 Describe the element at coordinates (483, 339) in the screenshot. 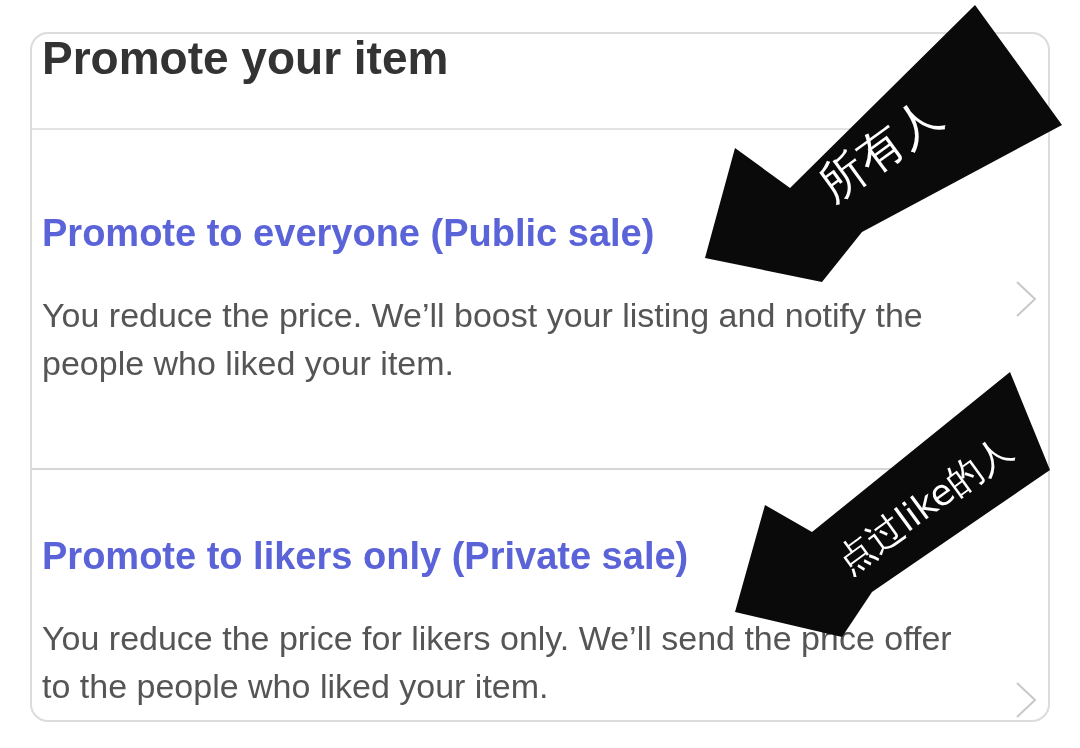

I see `option-description: You reduce the price. We’ll boost your listing and notify the people who liked your item.` at that location.